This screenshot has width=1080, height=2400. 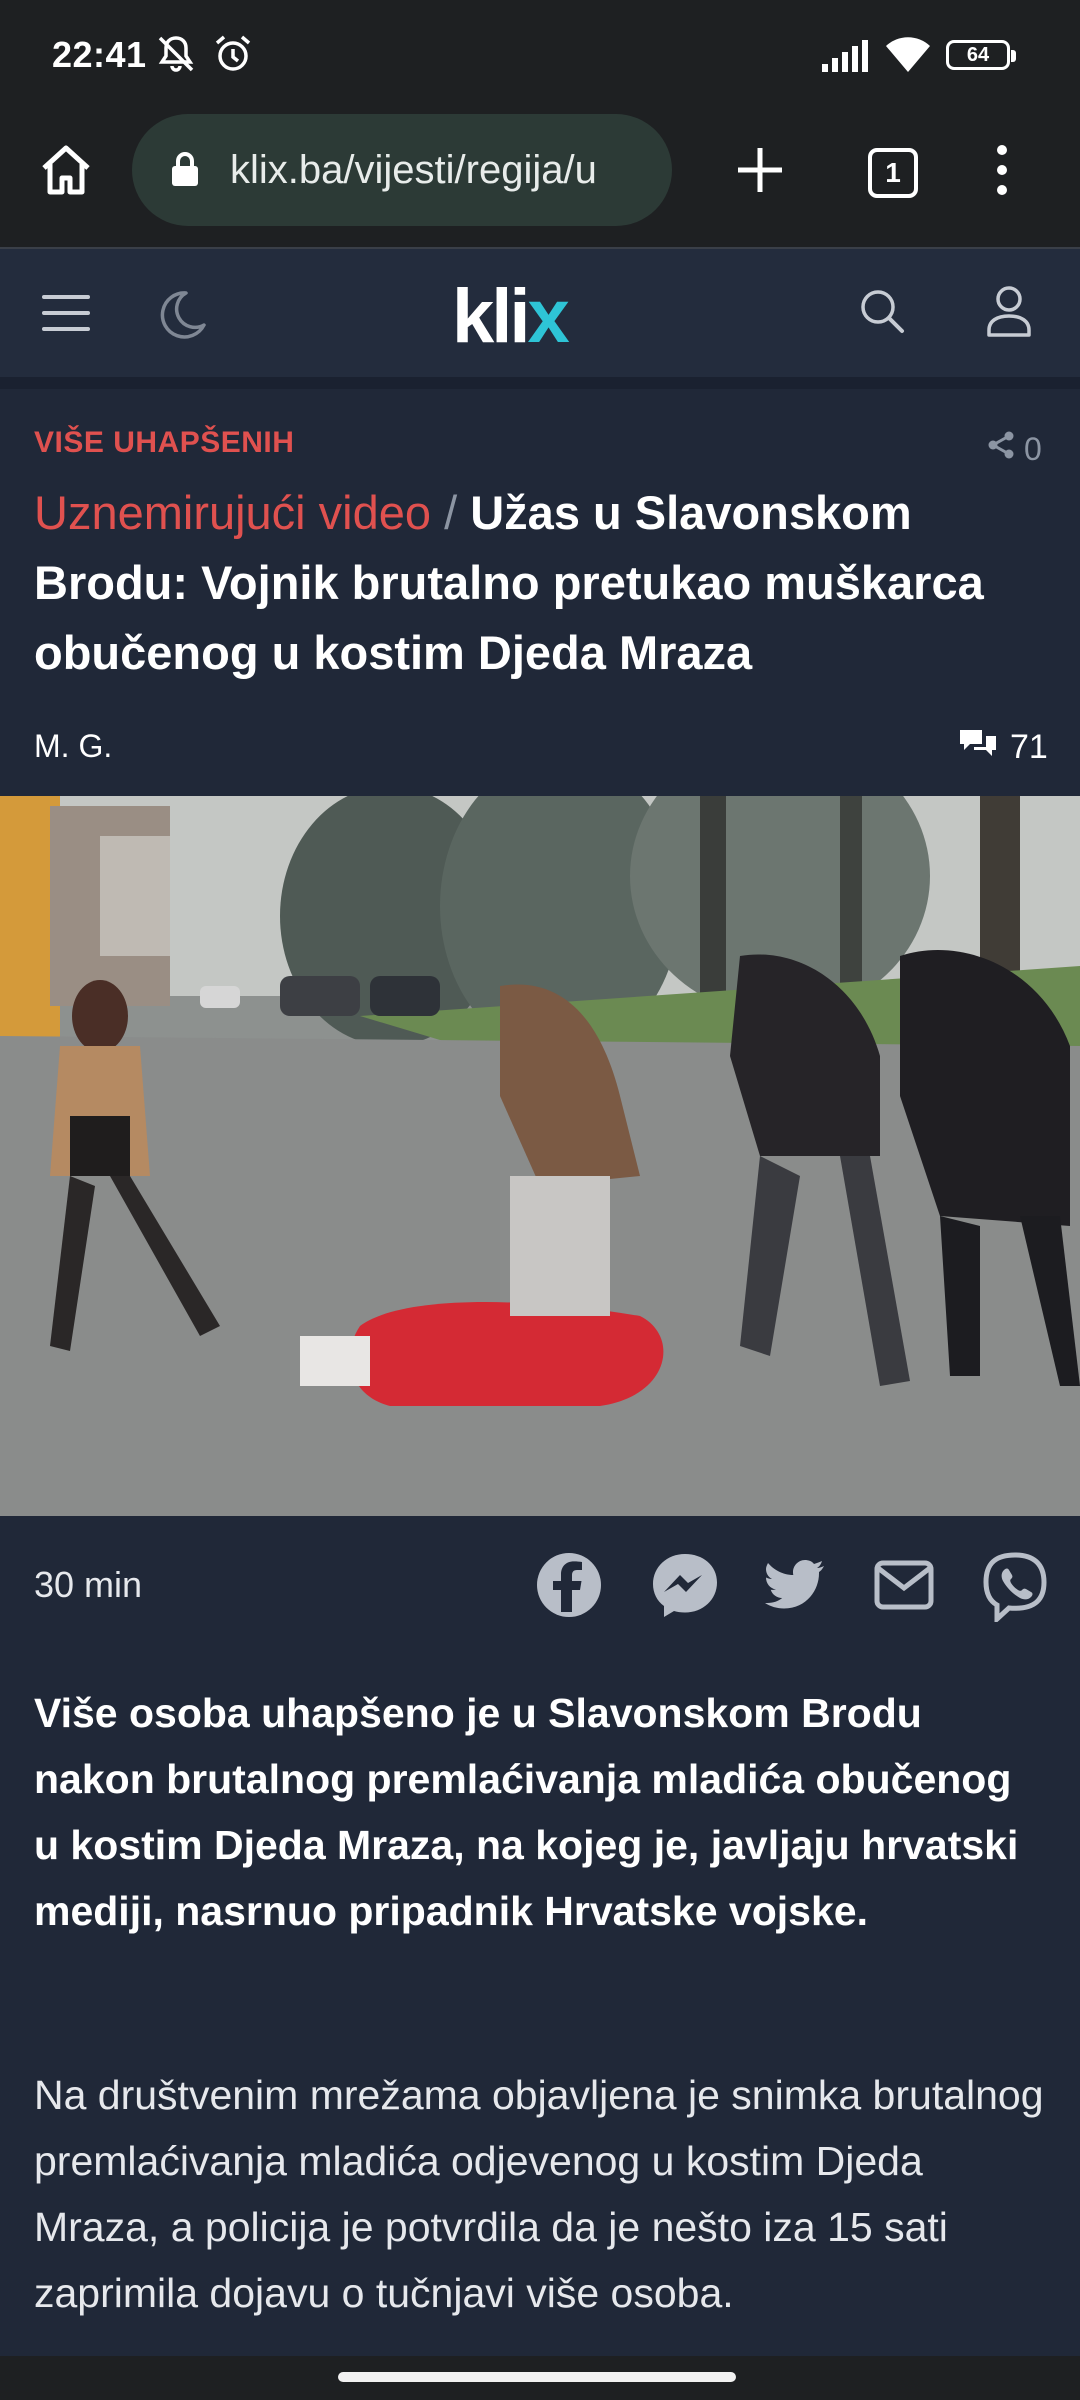 What do you see at coordinates (232, 512) in the screenshot?
I see `headline-category: Uznemirujući video` at bounding box center [232, 512].